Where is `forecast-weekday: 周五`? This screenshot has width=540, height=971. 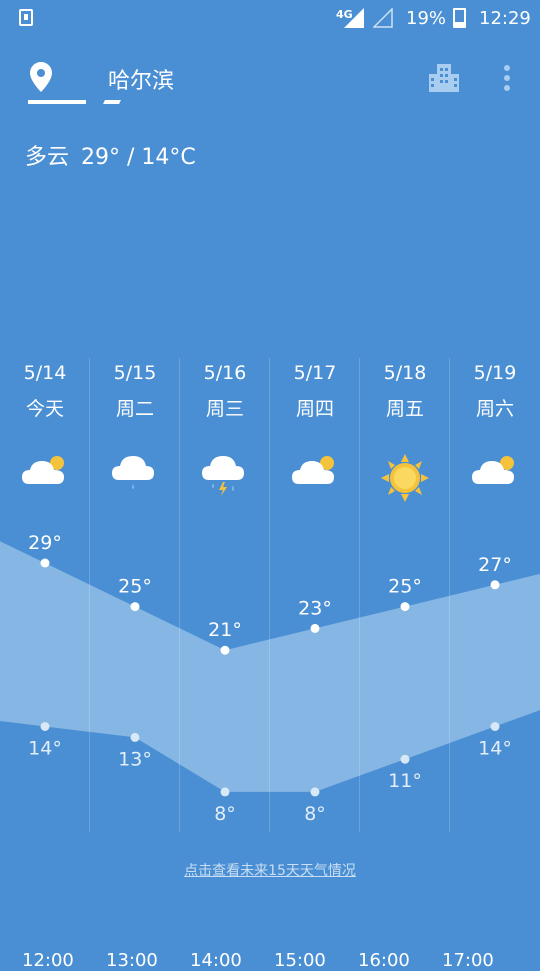 forecast-weekday: 周五 is located at coordinates (404, 409).